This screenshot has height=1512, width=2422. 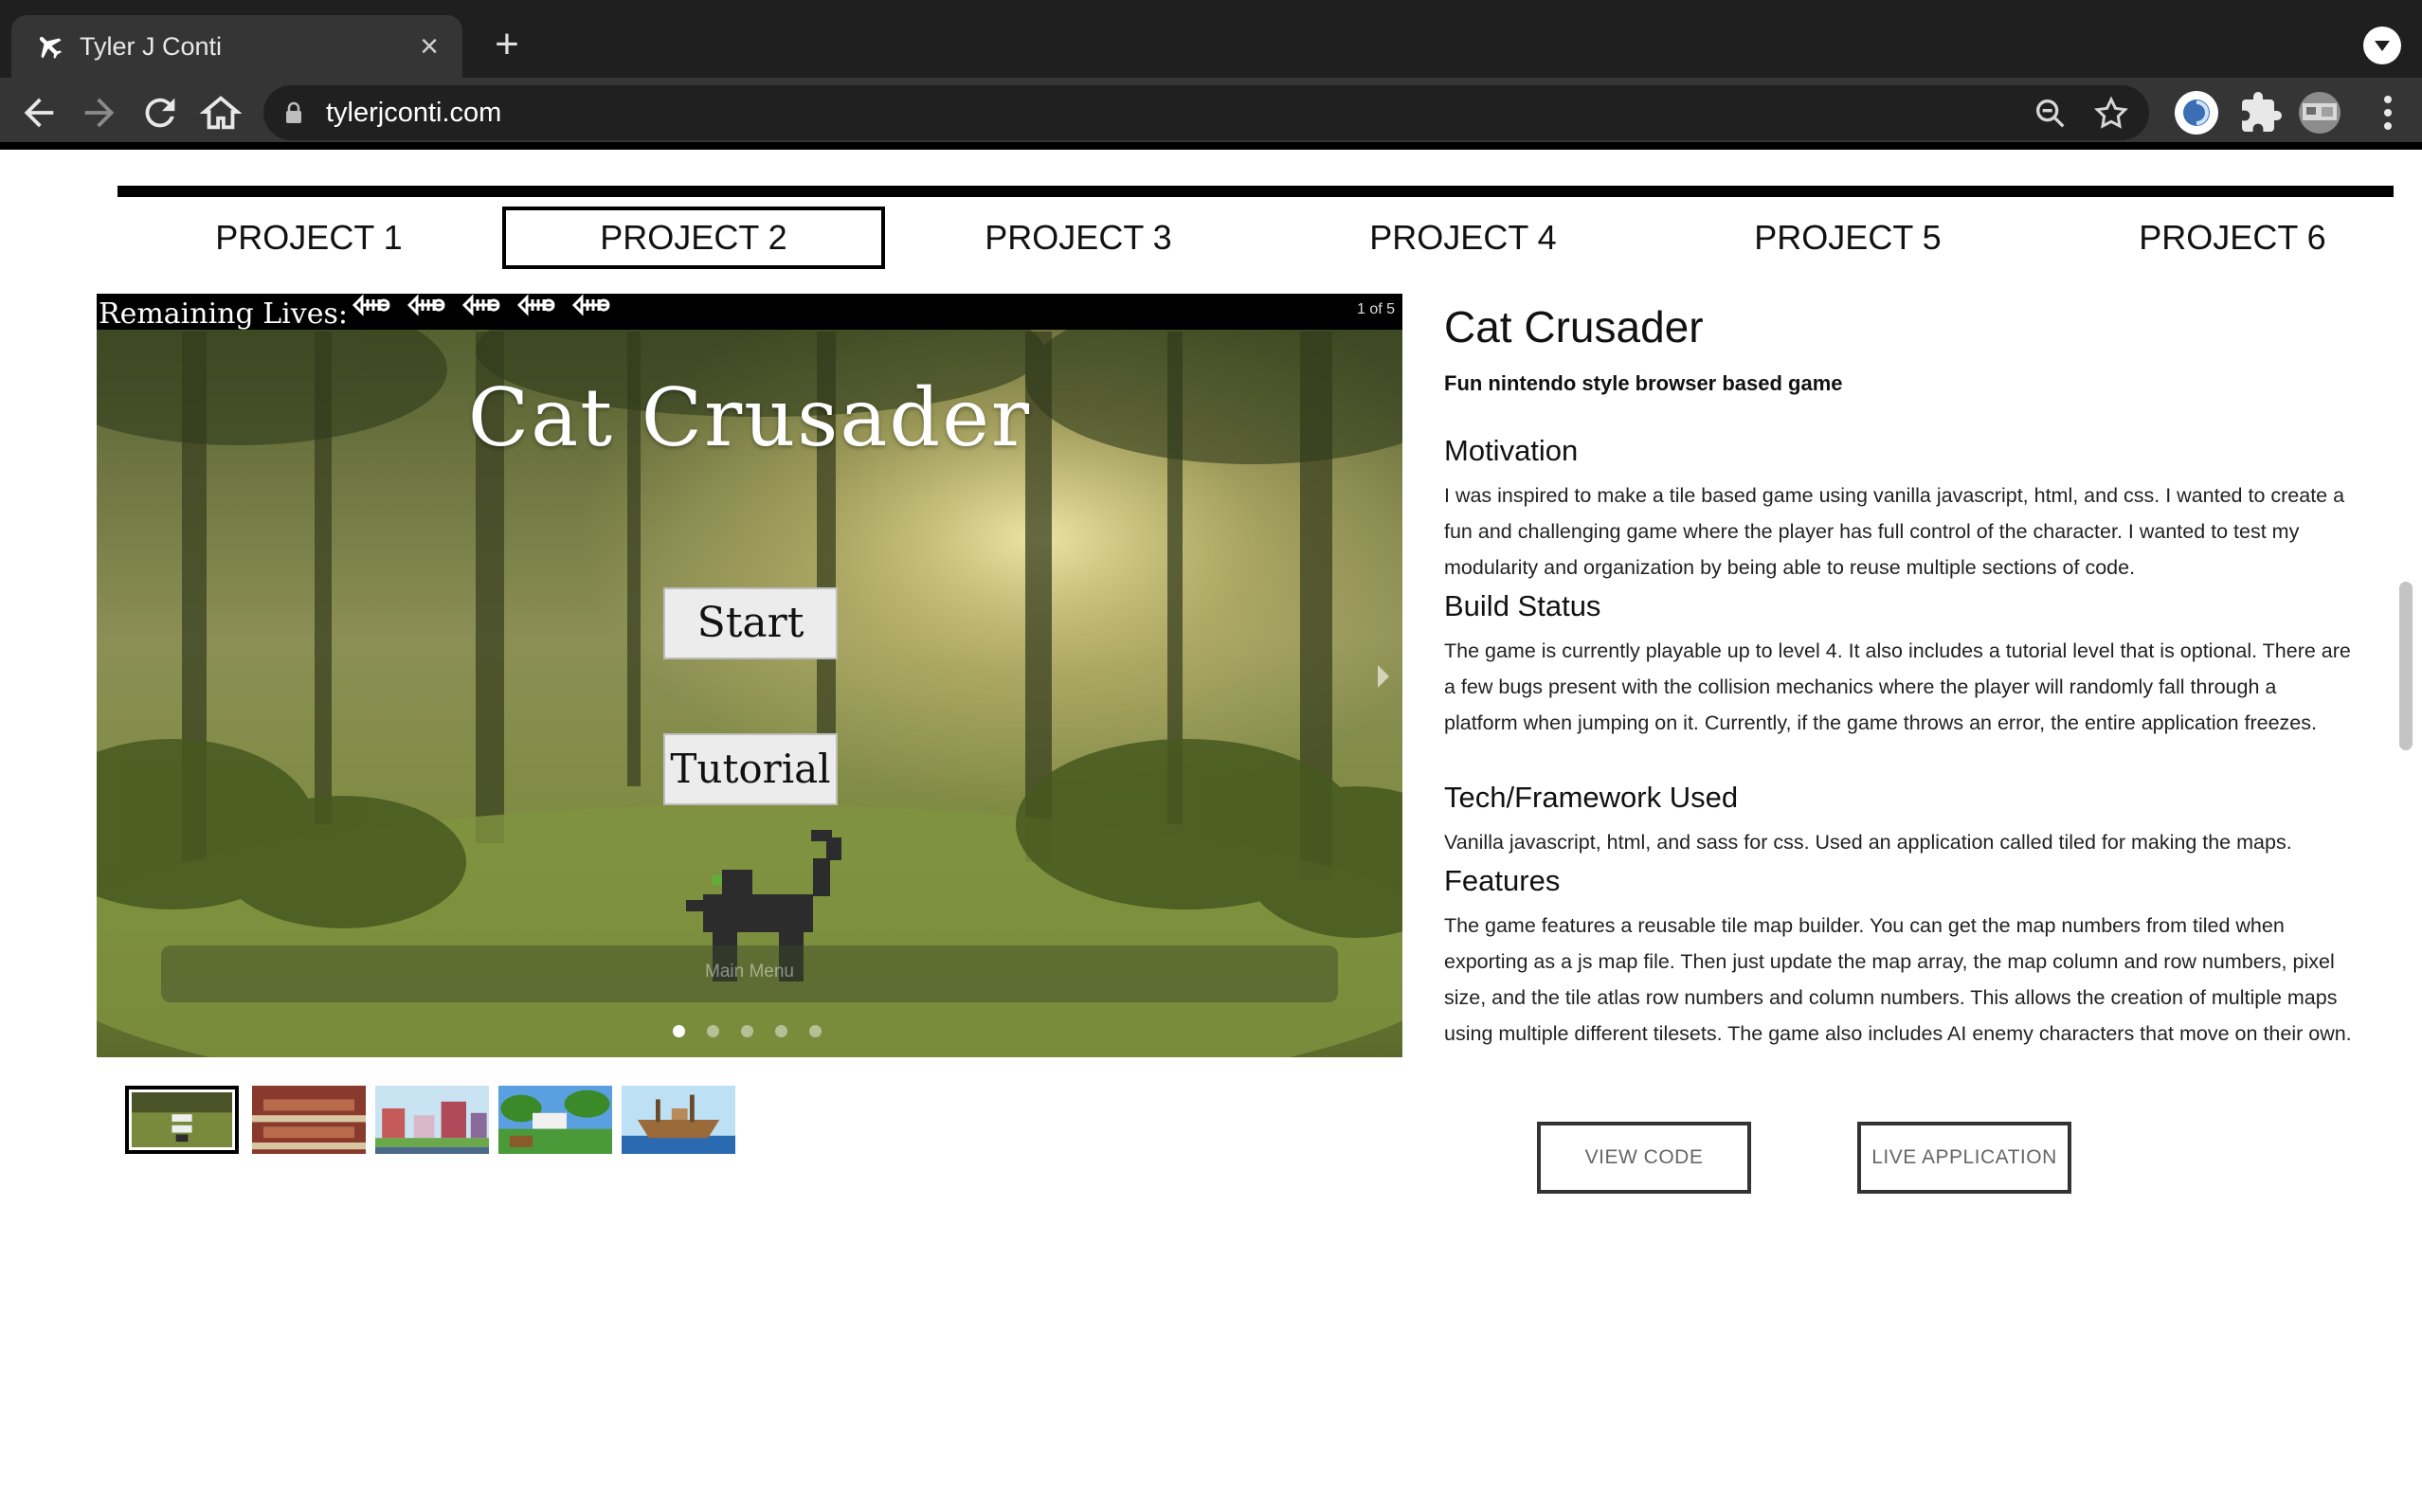 I want to click on menu-kebab-icon, so click(x=2388, y=112).